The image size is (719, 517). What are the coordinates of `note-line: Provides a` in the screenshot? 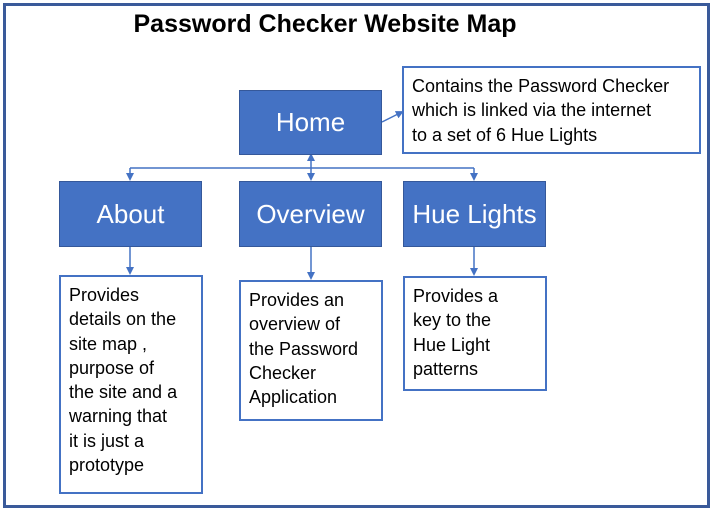 It's located at (456, 296).